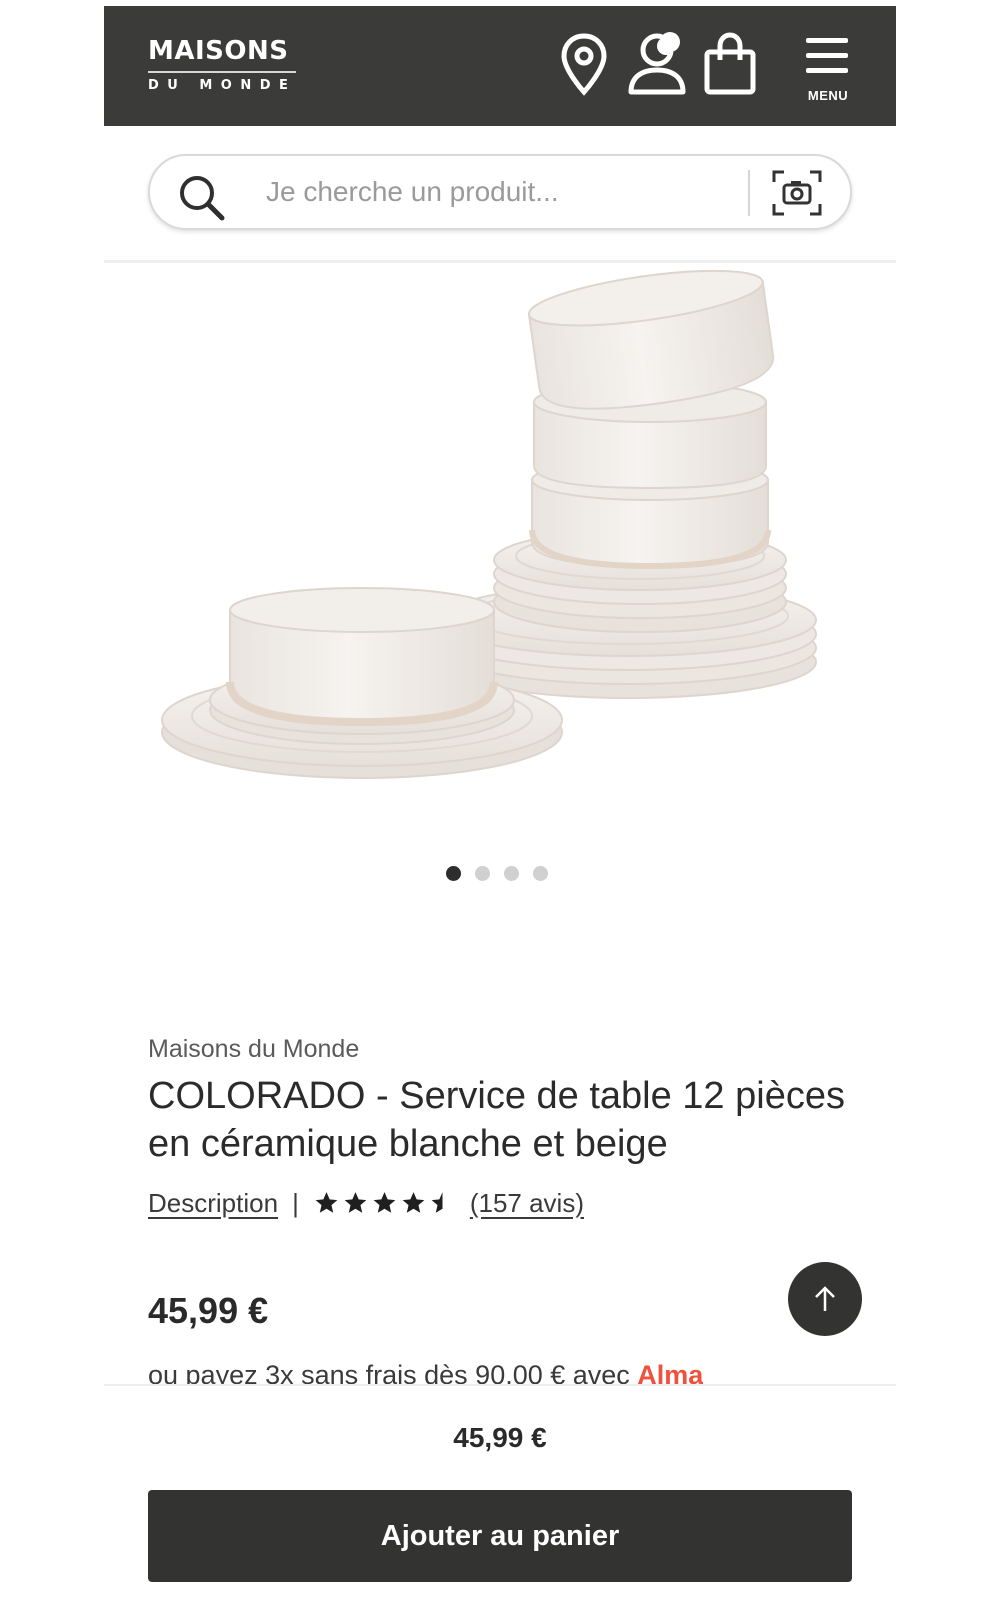 The height and width of the screenshot is (1608, 1000). What do you see at coordinates (222, 72) in the screenshot?
I see `logo-divider` at bounding box center [222, 72].